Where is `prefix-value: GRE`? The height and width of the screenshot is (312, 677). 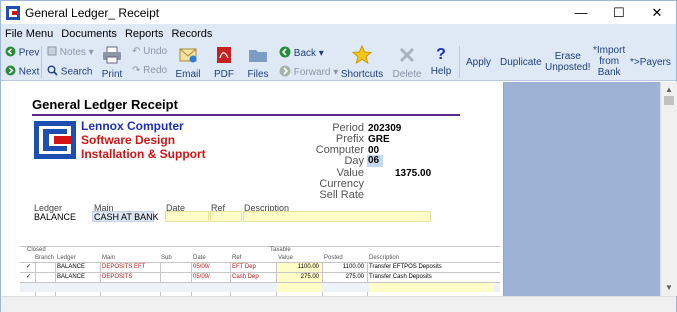
prefix-value: GRE is located at coordinates (379, 139).